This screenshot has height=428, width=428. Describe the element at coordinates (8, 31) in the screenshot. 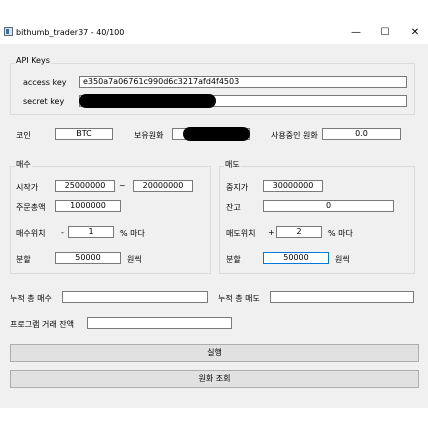

I see `app-icon` at that location.